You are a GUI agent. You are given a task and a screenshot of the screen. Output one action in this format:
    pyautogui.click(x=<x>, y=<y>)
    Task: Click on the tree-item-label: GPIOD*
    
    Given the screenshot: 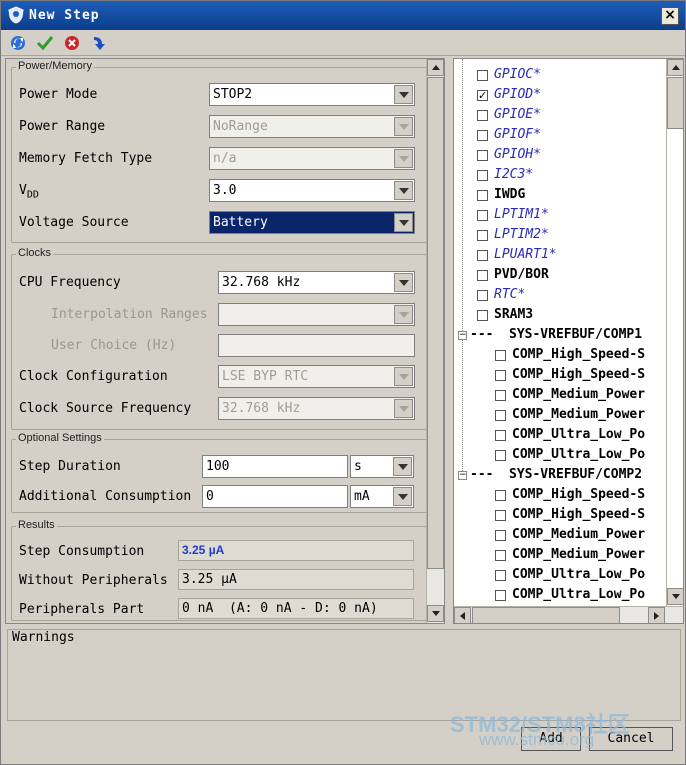 What is the action you would take?
    pyautogui.click(x=517, y=94)
    